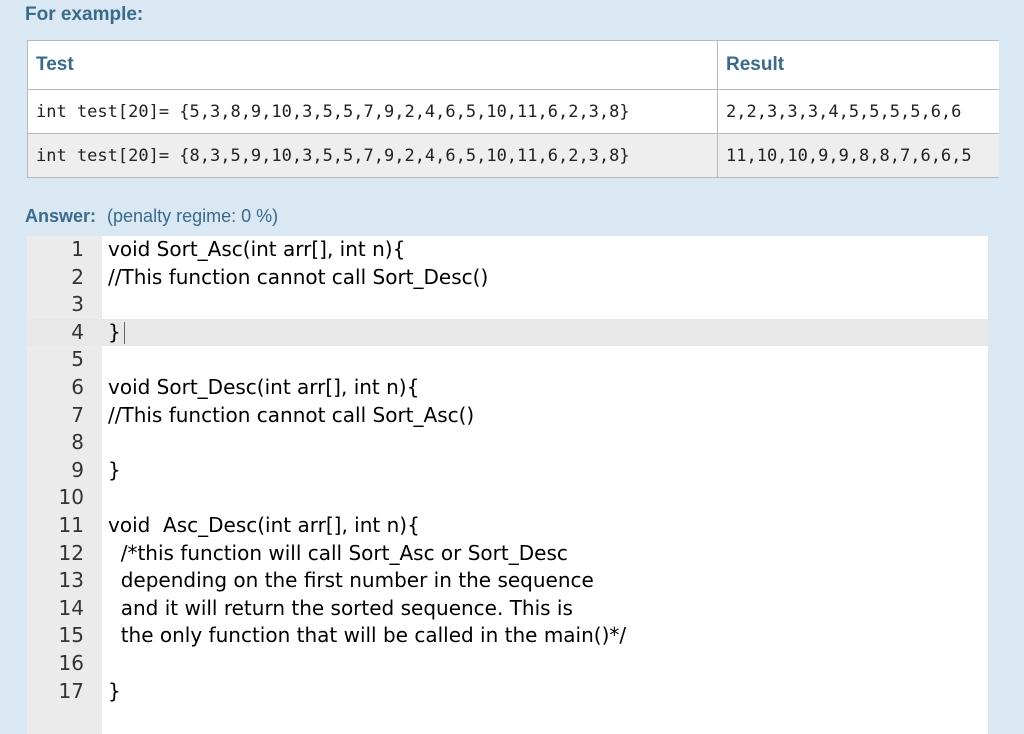 The height and width of the screenshot is (734, 1024). I want to click on code-text: //This function cannot call Sort_Asc(), so click(291, 416).